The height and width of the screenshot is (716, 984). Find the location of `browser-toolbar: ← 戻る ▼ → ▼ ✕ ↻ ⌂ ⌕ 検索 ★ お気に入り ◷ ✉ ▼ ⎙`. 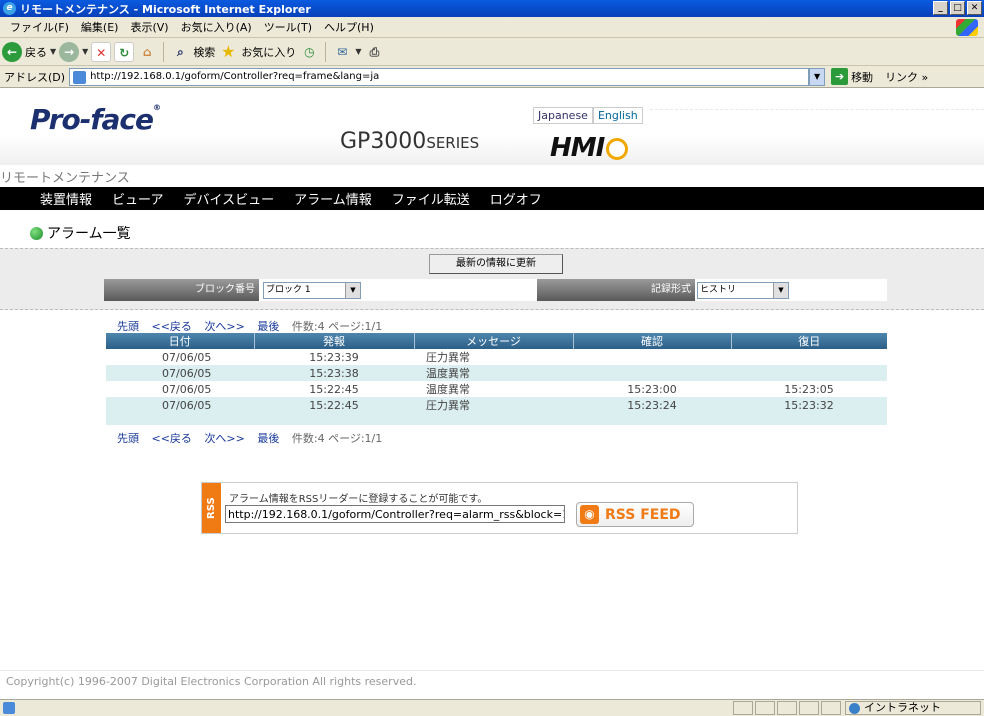

browser-toolbar: ← 戻る ▼ → ▼ ✕ ↻ ⌂ ⌕ 検索 ★ お気に入り ◷ ✉ ▼ ⎙ is located at coordinates (492, 52).